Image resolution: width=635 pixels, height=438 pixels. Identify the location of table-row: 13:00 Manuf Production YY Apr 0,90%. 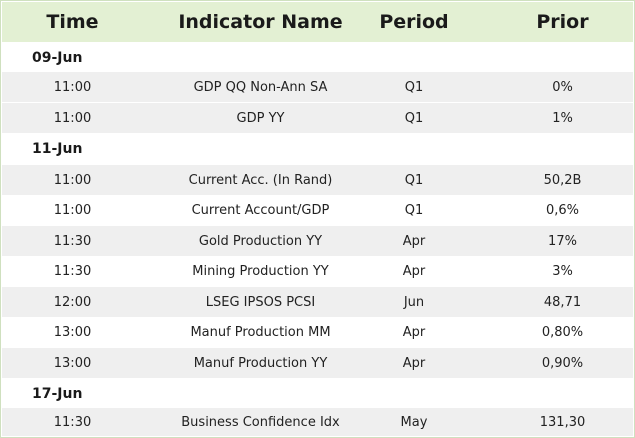
(317, 363).